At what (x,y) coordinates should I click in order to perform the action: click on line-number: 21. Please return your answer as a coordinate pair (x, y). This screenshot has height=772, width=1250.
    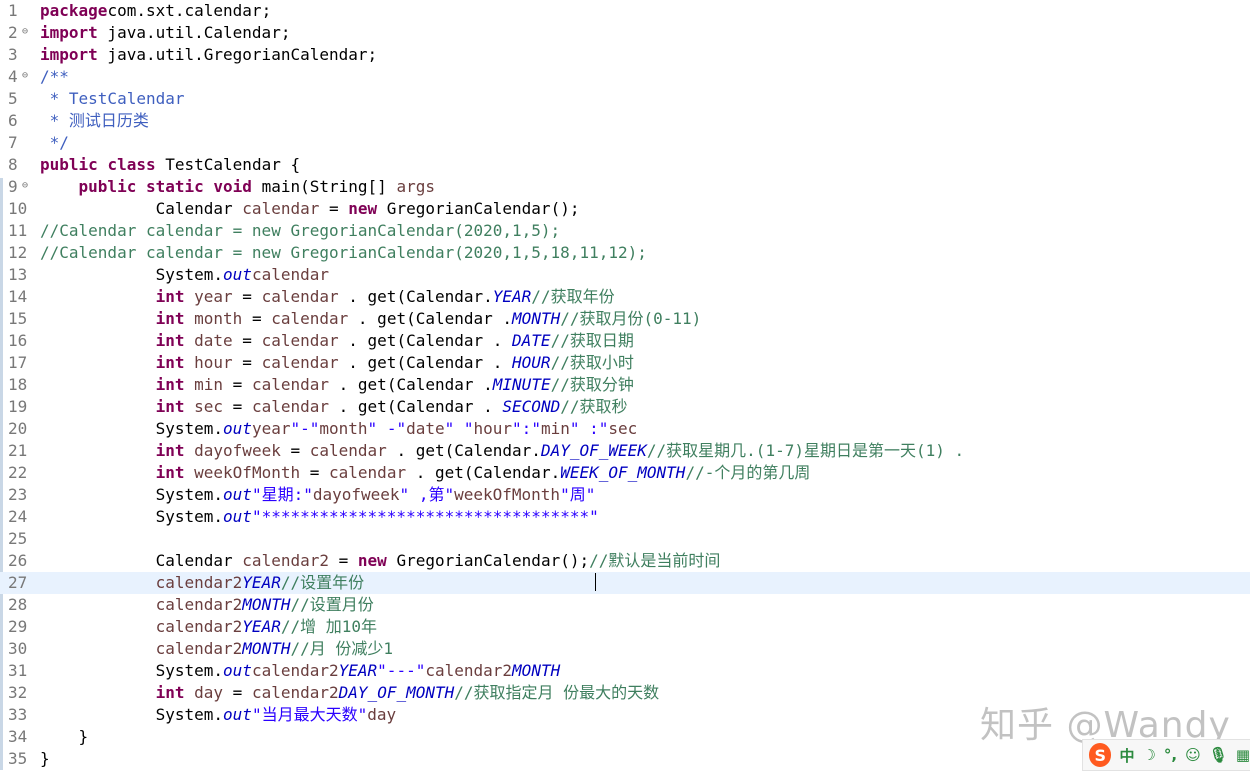
    Looking at the image, I should click on (18, 450).